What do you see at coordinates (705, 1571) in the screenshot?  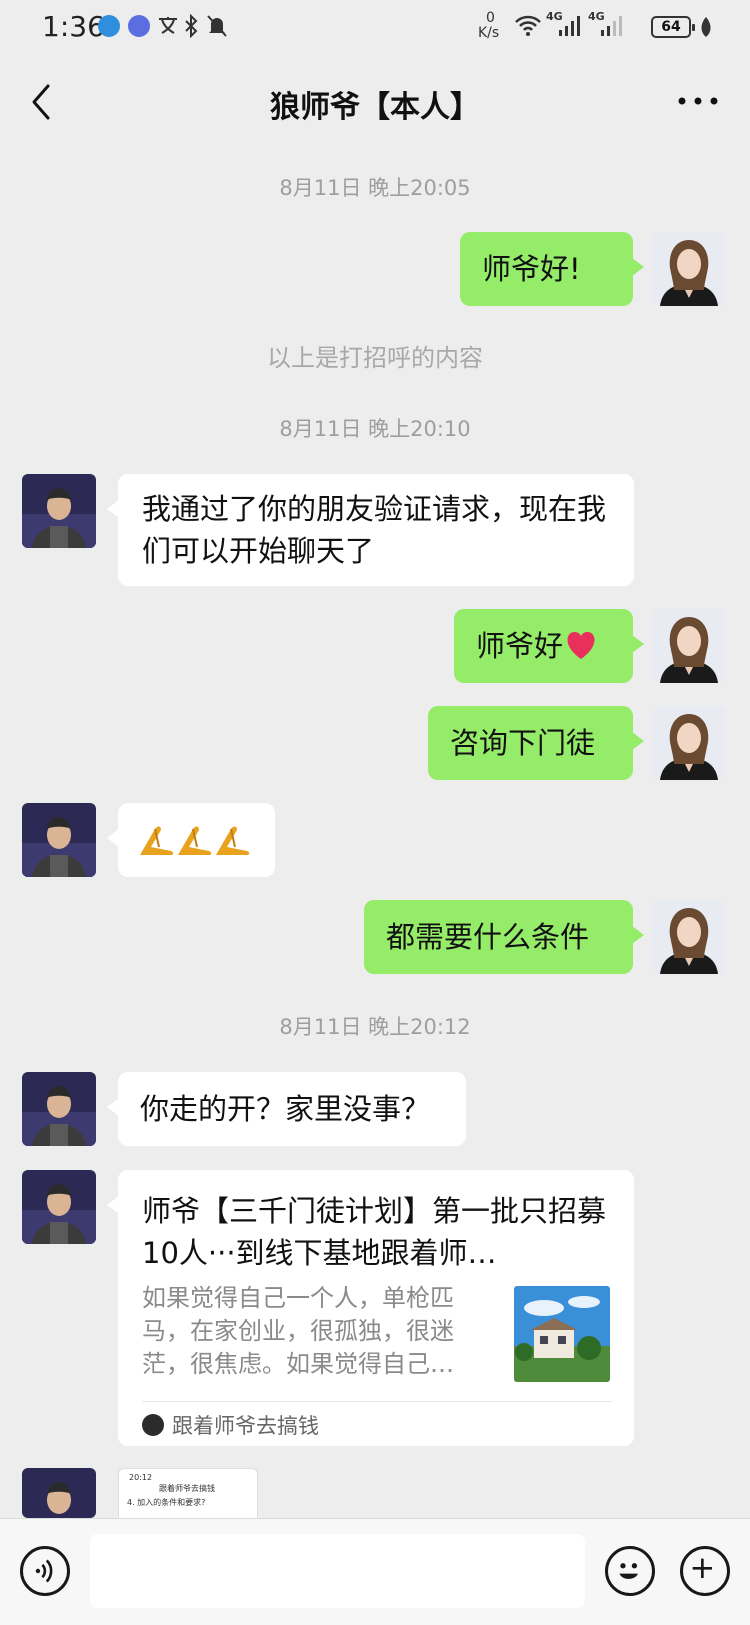 I see `plus-circle-icon` at bounding box center [705, 1571].